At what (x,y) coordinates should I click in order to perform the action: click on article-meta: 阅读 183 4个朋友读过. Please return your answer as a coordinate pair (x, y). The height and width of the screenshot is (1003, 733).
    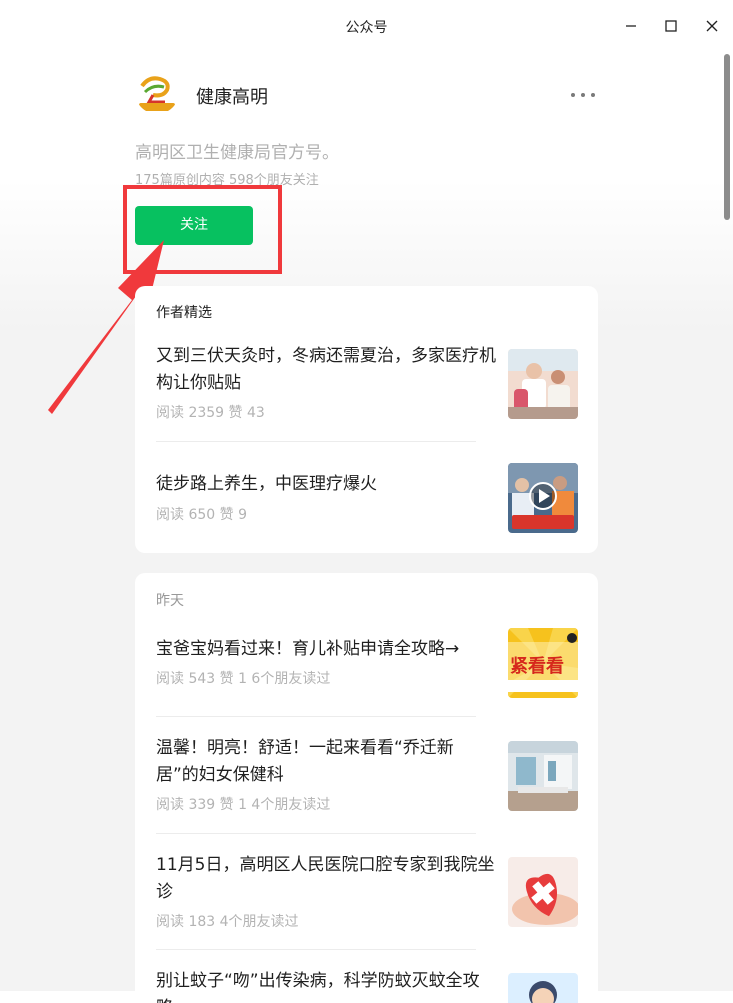
    Looking at the image, I should click on (227, 922).